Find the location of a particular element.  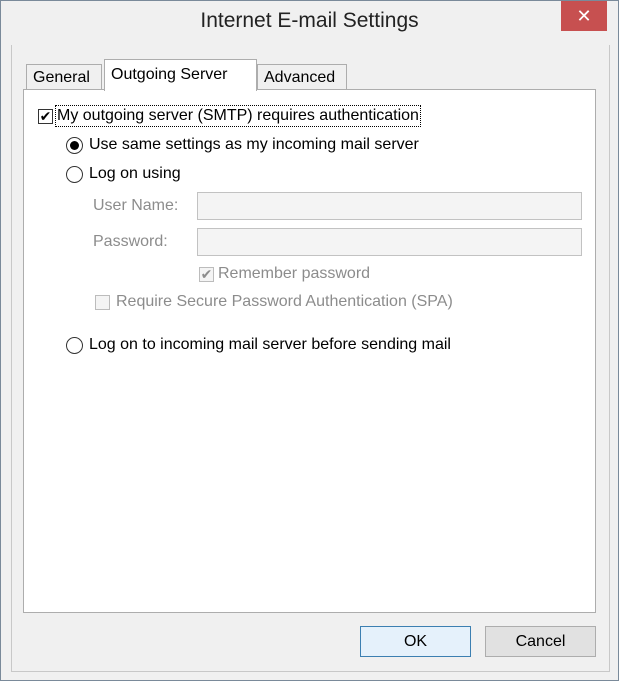

title-bar: Internet E-mail Settings ✕ is located at coordinates (309, 23).